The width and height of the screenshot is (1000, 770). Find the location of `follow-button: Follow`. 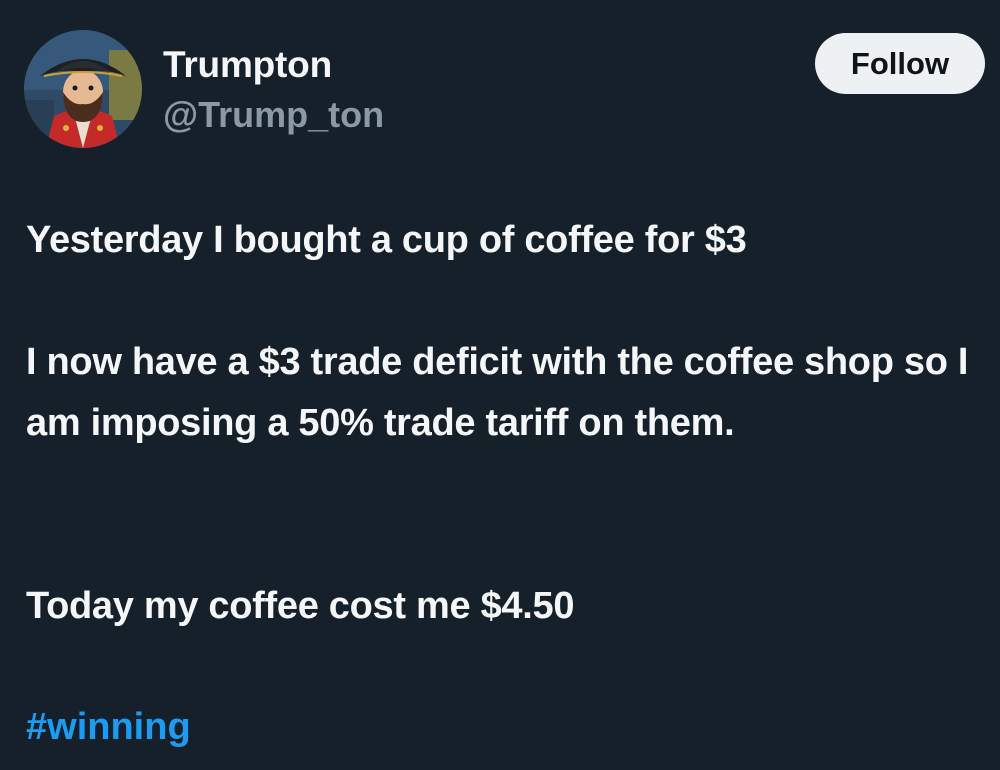

follow-button: Follow is located at coordinates (900, 63).